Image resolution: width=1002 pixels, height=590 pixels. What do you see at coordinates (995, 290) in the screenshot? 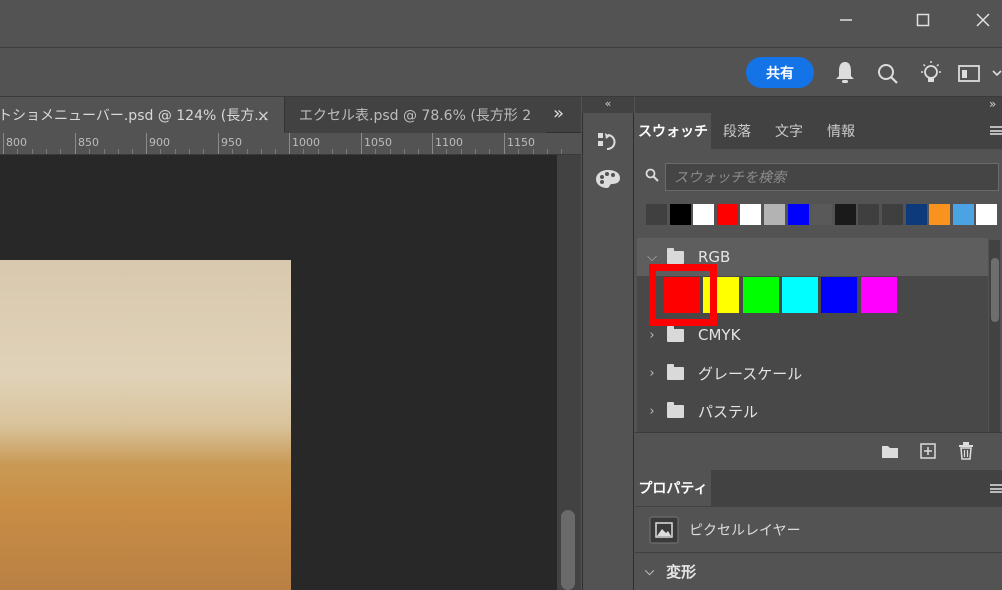
I see `swatch-list-scroll-thumb` at bounding box center [995, 290].